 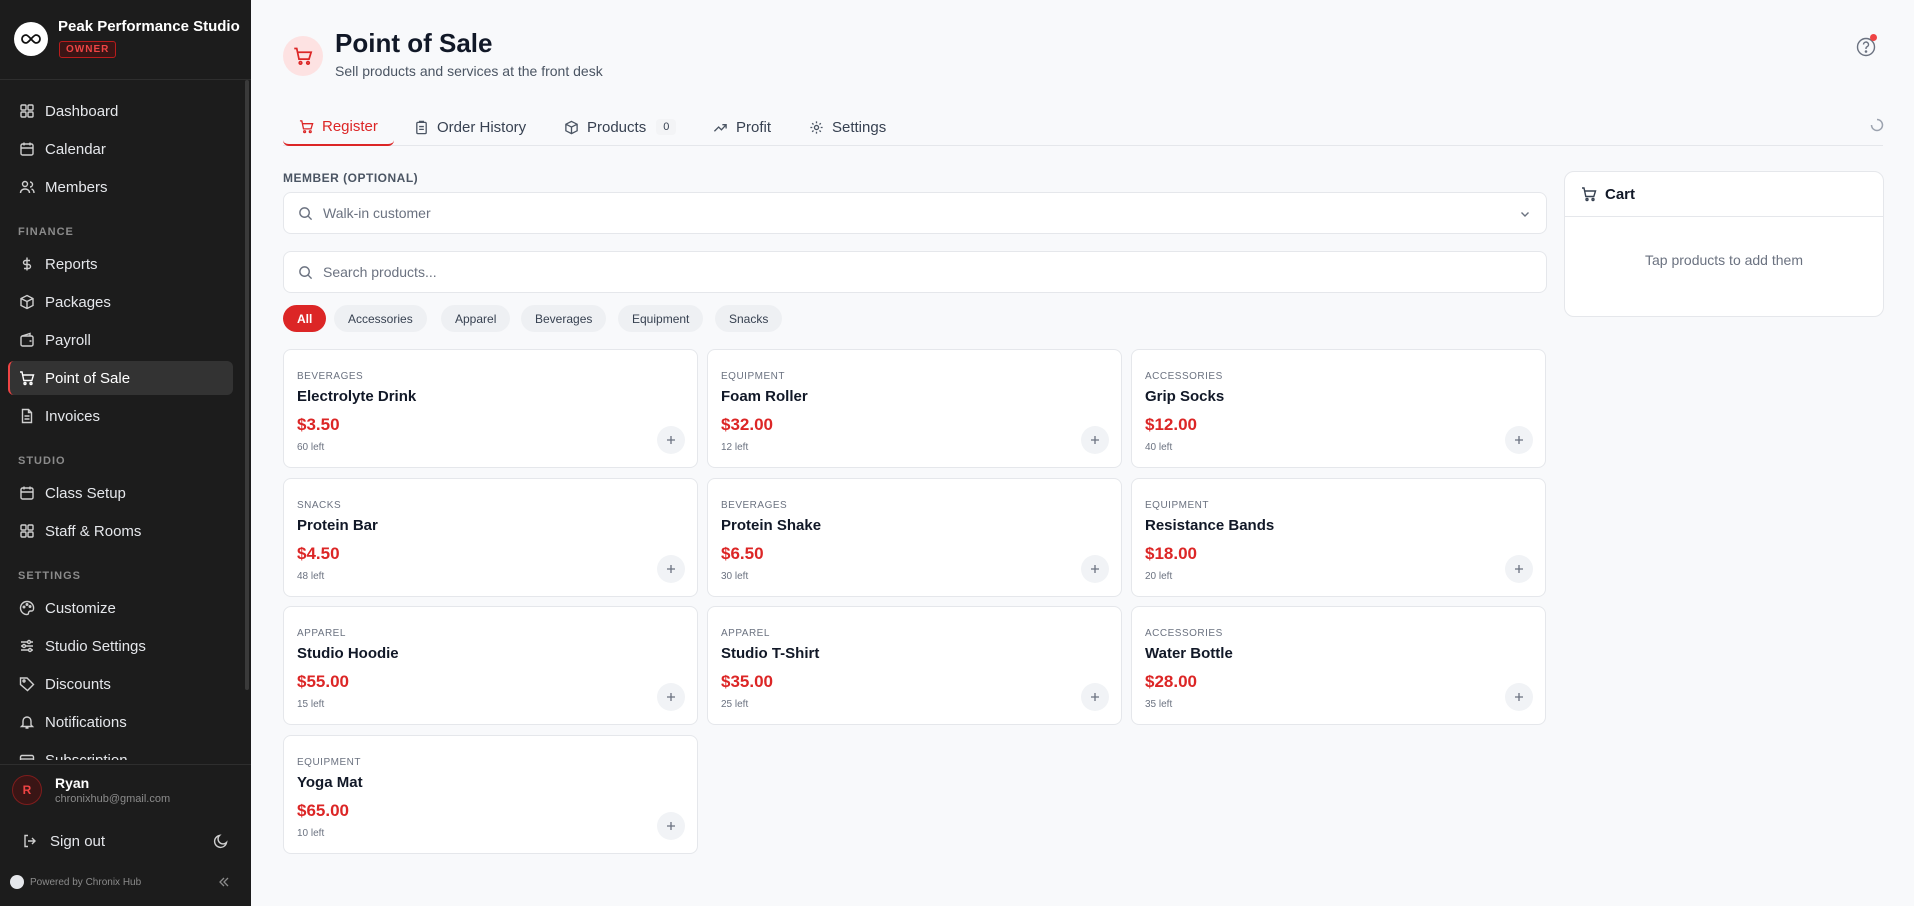 What do you see at coordinates (847, 127) in the screenshot?
I see `tab-settings: Settings` at bounding box center [847, 127].